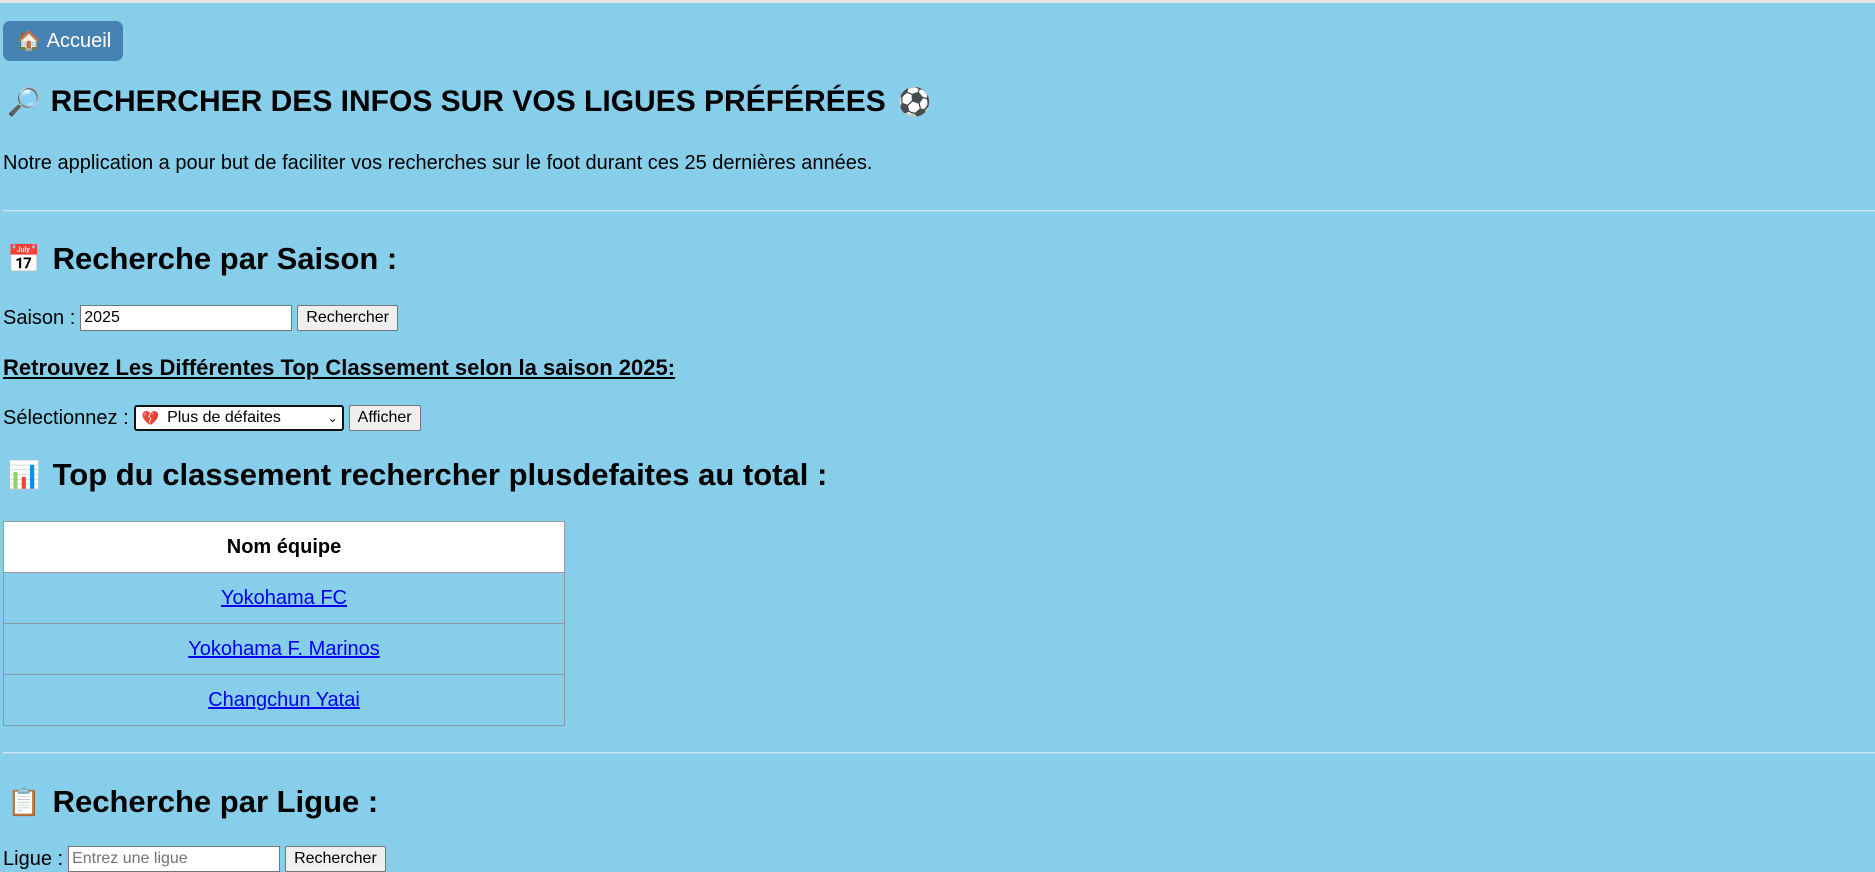 The width and height of the screenshot is (1875, 872). I want to click on table-cell: Yokohama F. Marinos, so click(284, 649).